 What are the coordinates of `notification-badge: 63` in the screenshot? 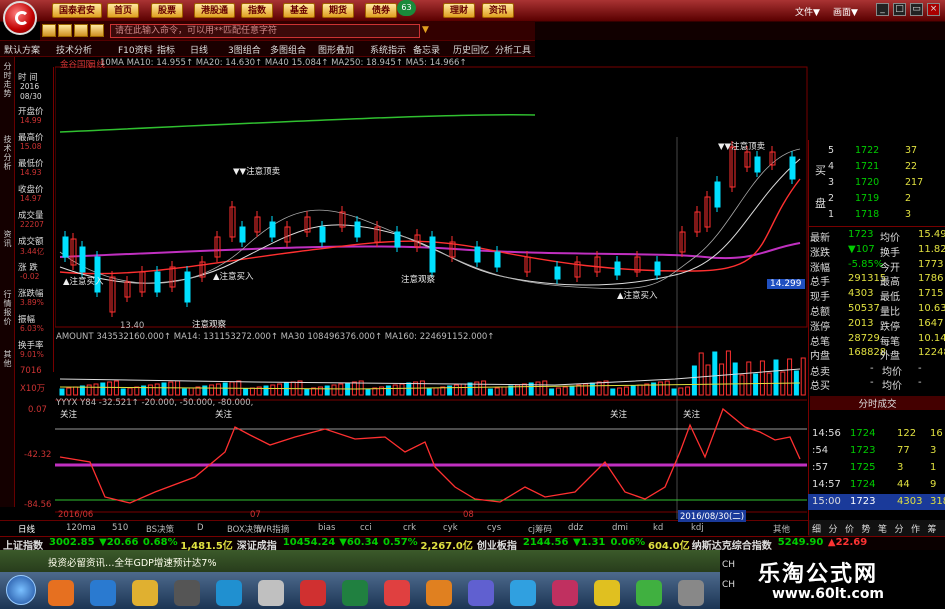 It's located at (406, 8).